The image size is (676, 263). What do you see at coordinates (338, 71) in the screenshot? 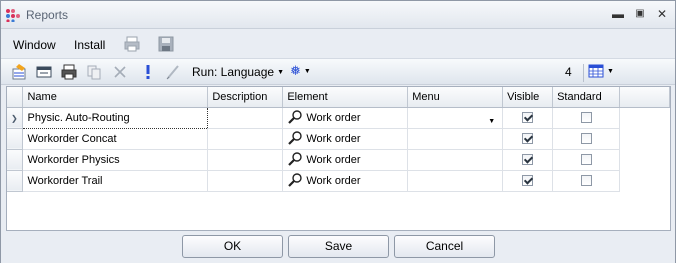
I see `toolbar: Run: Language ▼ ❅ ▼ 4 ▼` at bounding box center [338, 71].